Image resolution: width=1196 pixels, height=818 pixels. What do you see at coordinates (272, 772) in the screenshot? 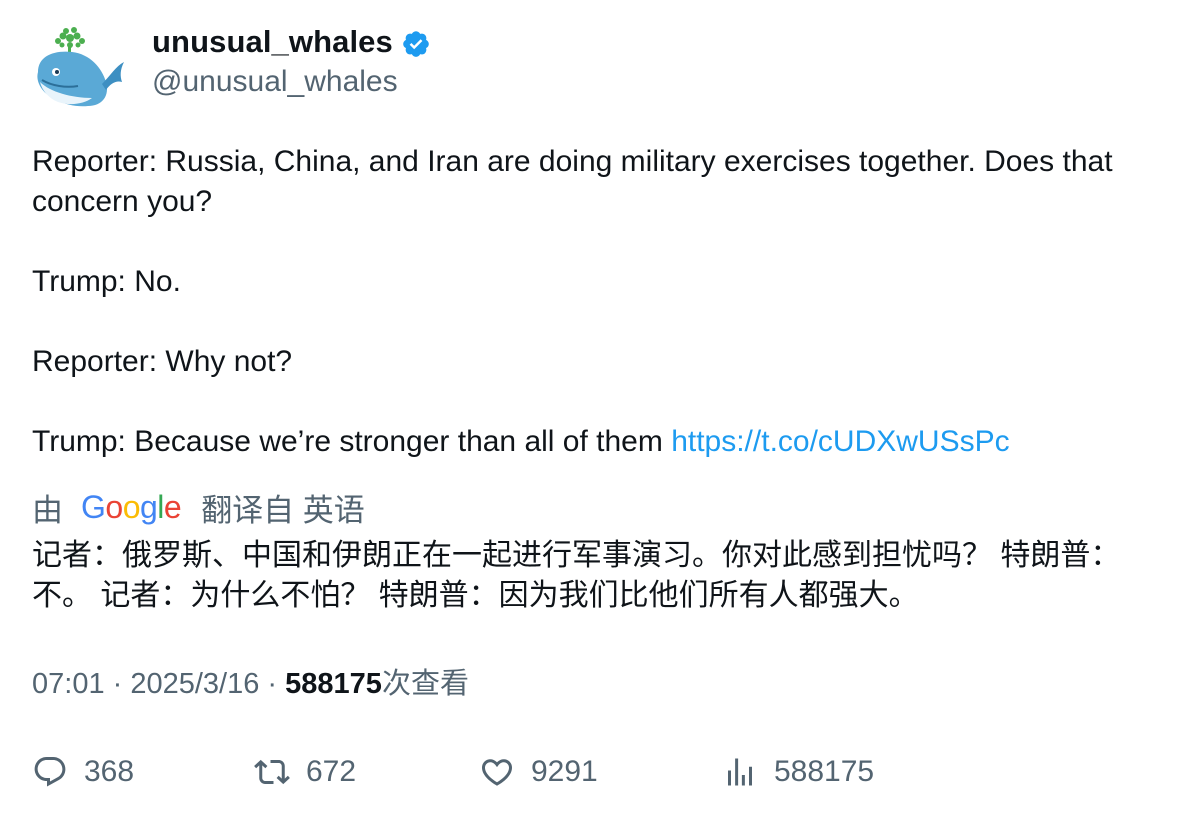
I see `retweet-icon` at bounding box center [272, 772].